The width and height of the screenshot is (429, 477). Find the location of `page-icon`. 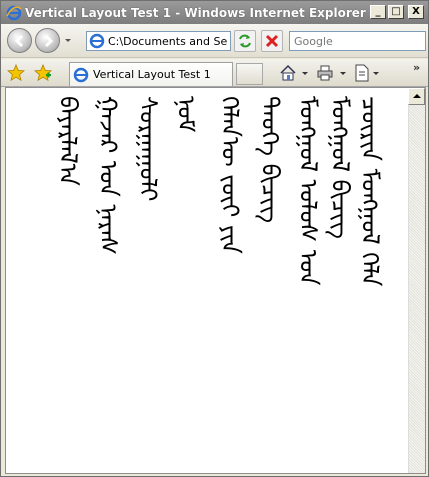

page-icon is located at coordinates (362, 74).